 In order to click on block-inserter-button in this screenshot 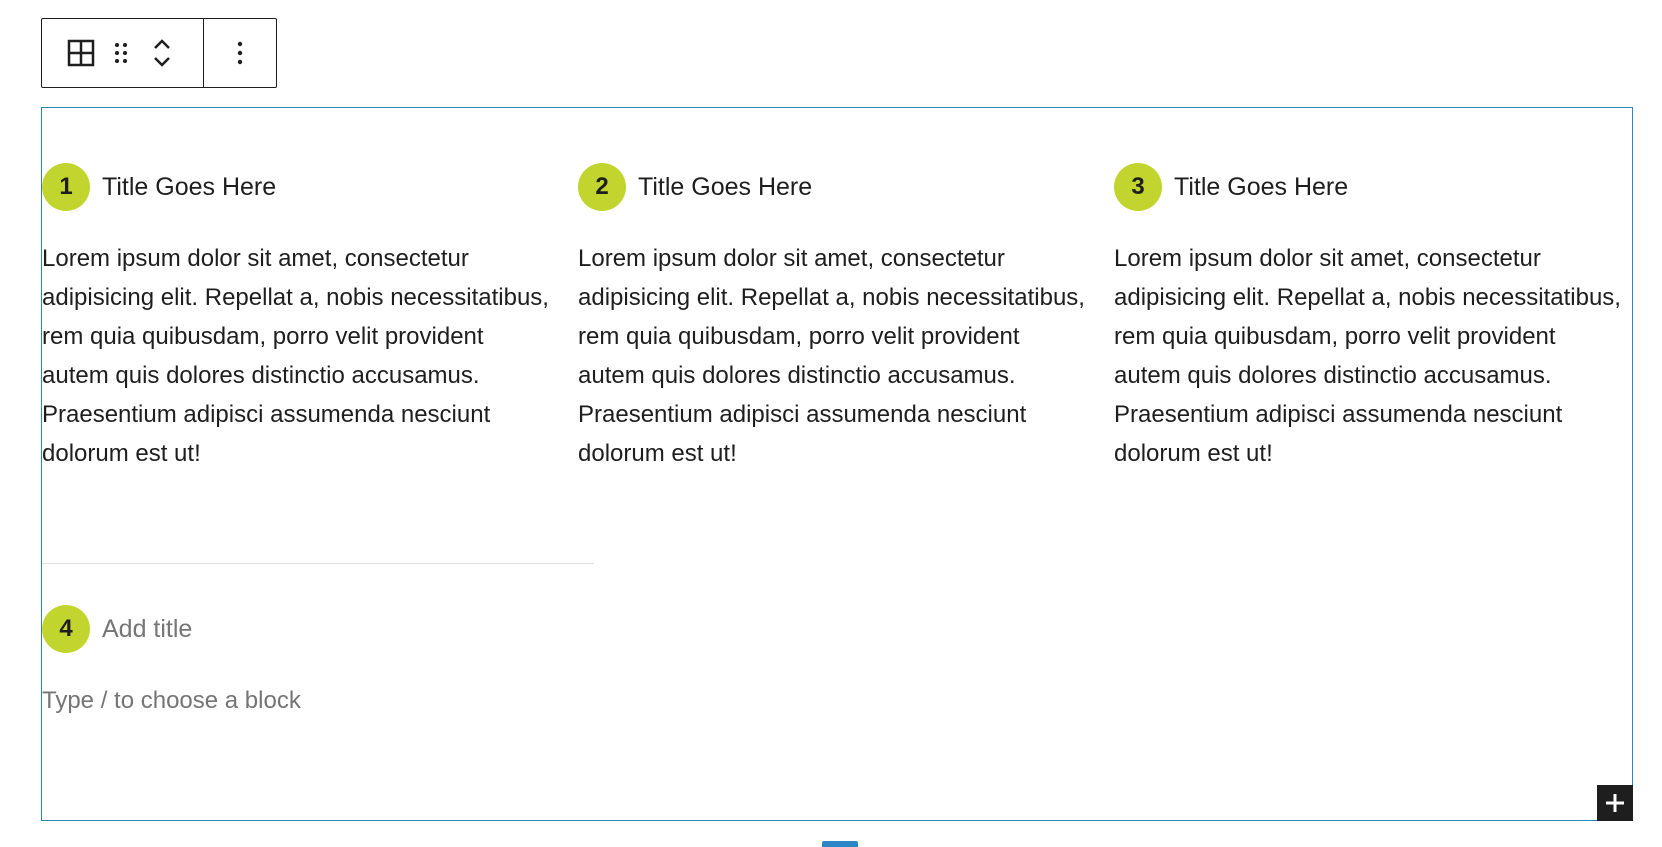, I will do `click(1615, 803)`.